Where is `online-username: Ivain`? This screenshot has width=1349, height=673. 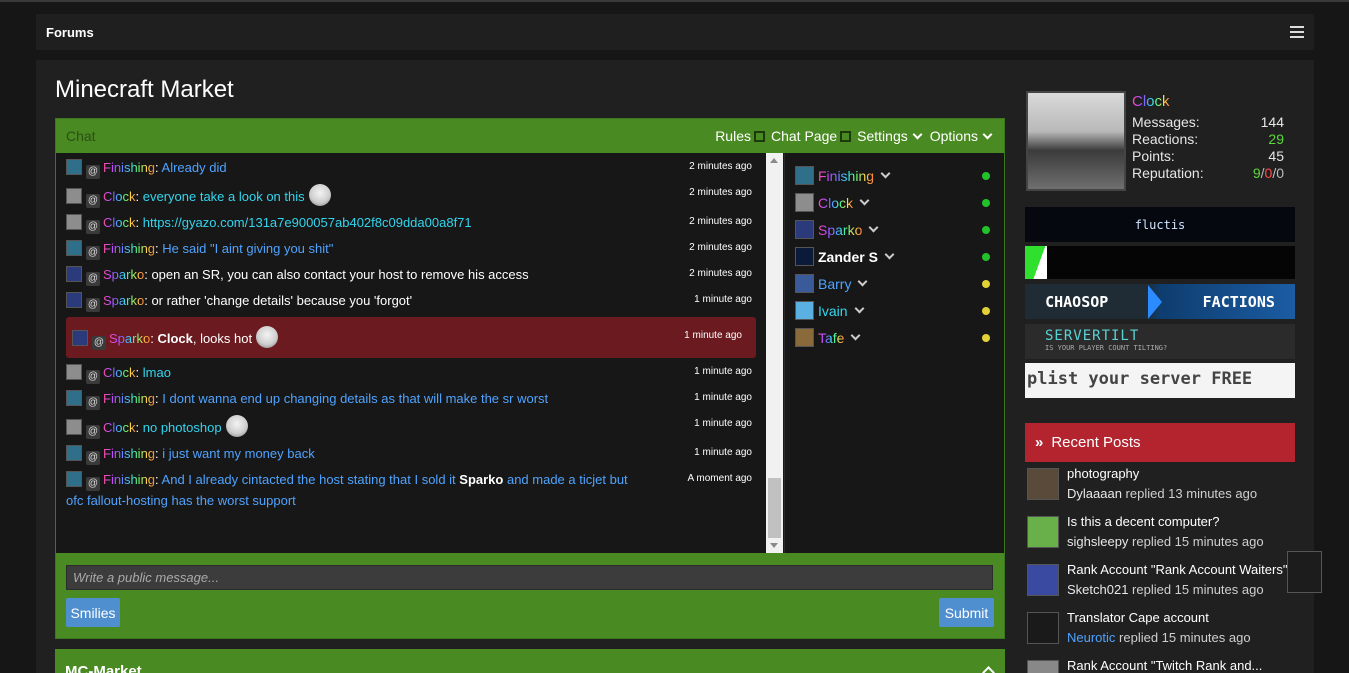 online-username: Ivain is located at coordinates (833, 311).